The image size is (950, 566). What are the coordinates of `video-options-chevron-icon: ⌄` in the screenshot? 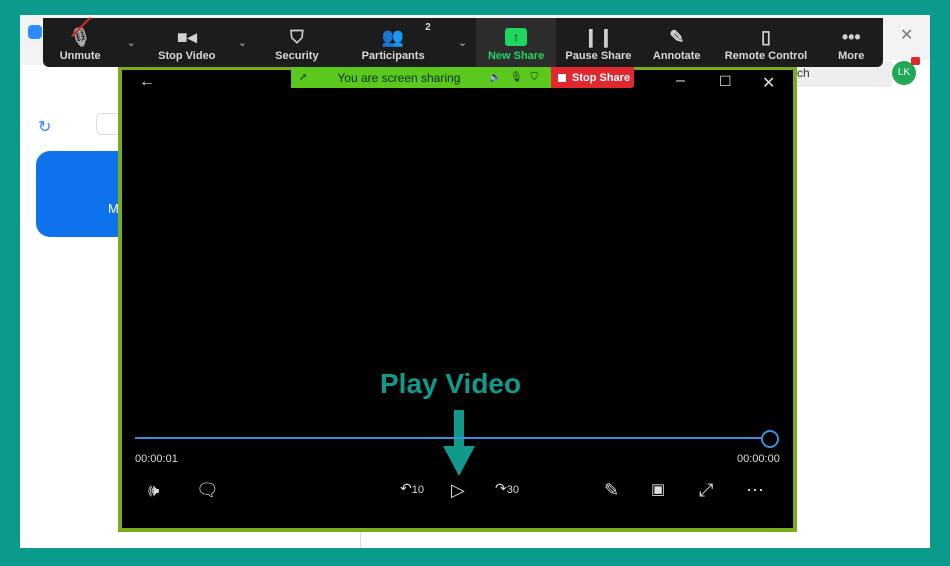 It's located at (242, 42).